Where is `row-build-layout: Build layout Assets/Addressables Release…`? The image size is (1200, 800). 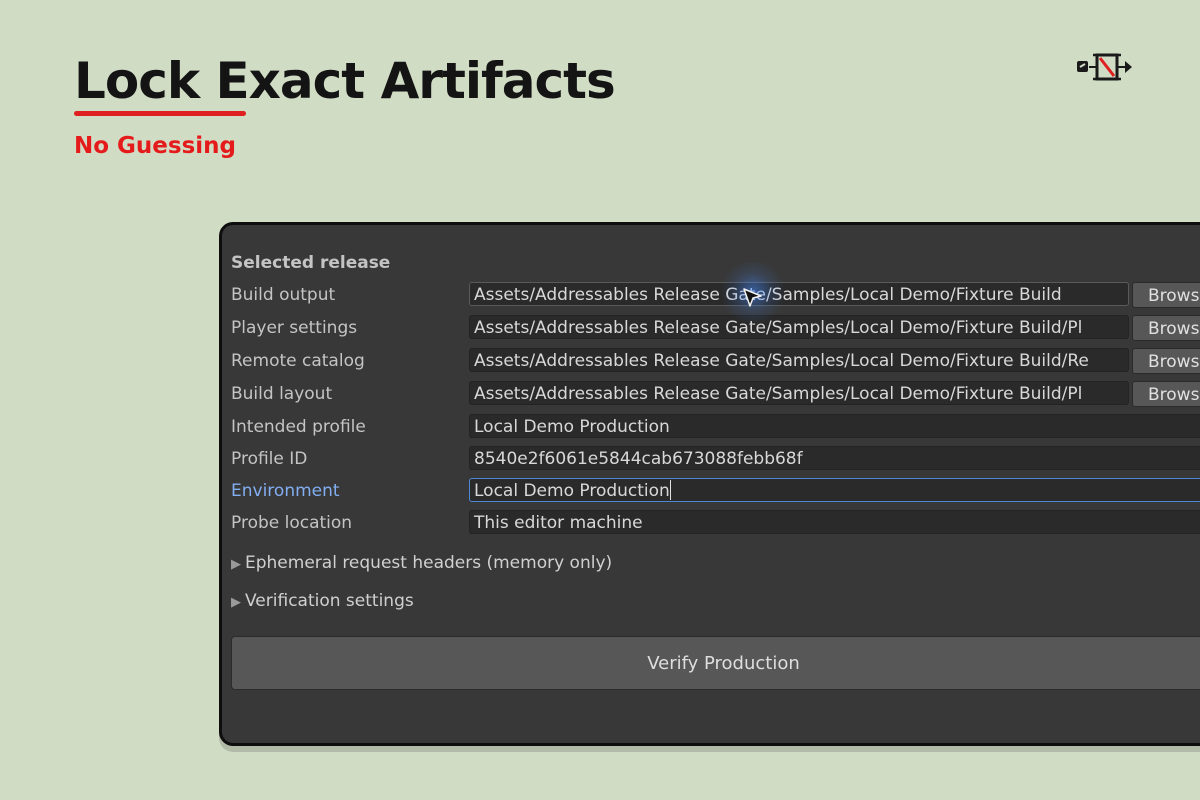 row-build-layout: Build layout Assets/Addressables Release… is located at coordinates (711, 396).